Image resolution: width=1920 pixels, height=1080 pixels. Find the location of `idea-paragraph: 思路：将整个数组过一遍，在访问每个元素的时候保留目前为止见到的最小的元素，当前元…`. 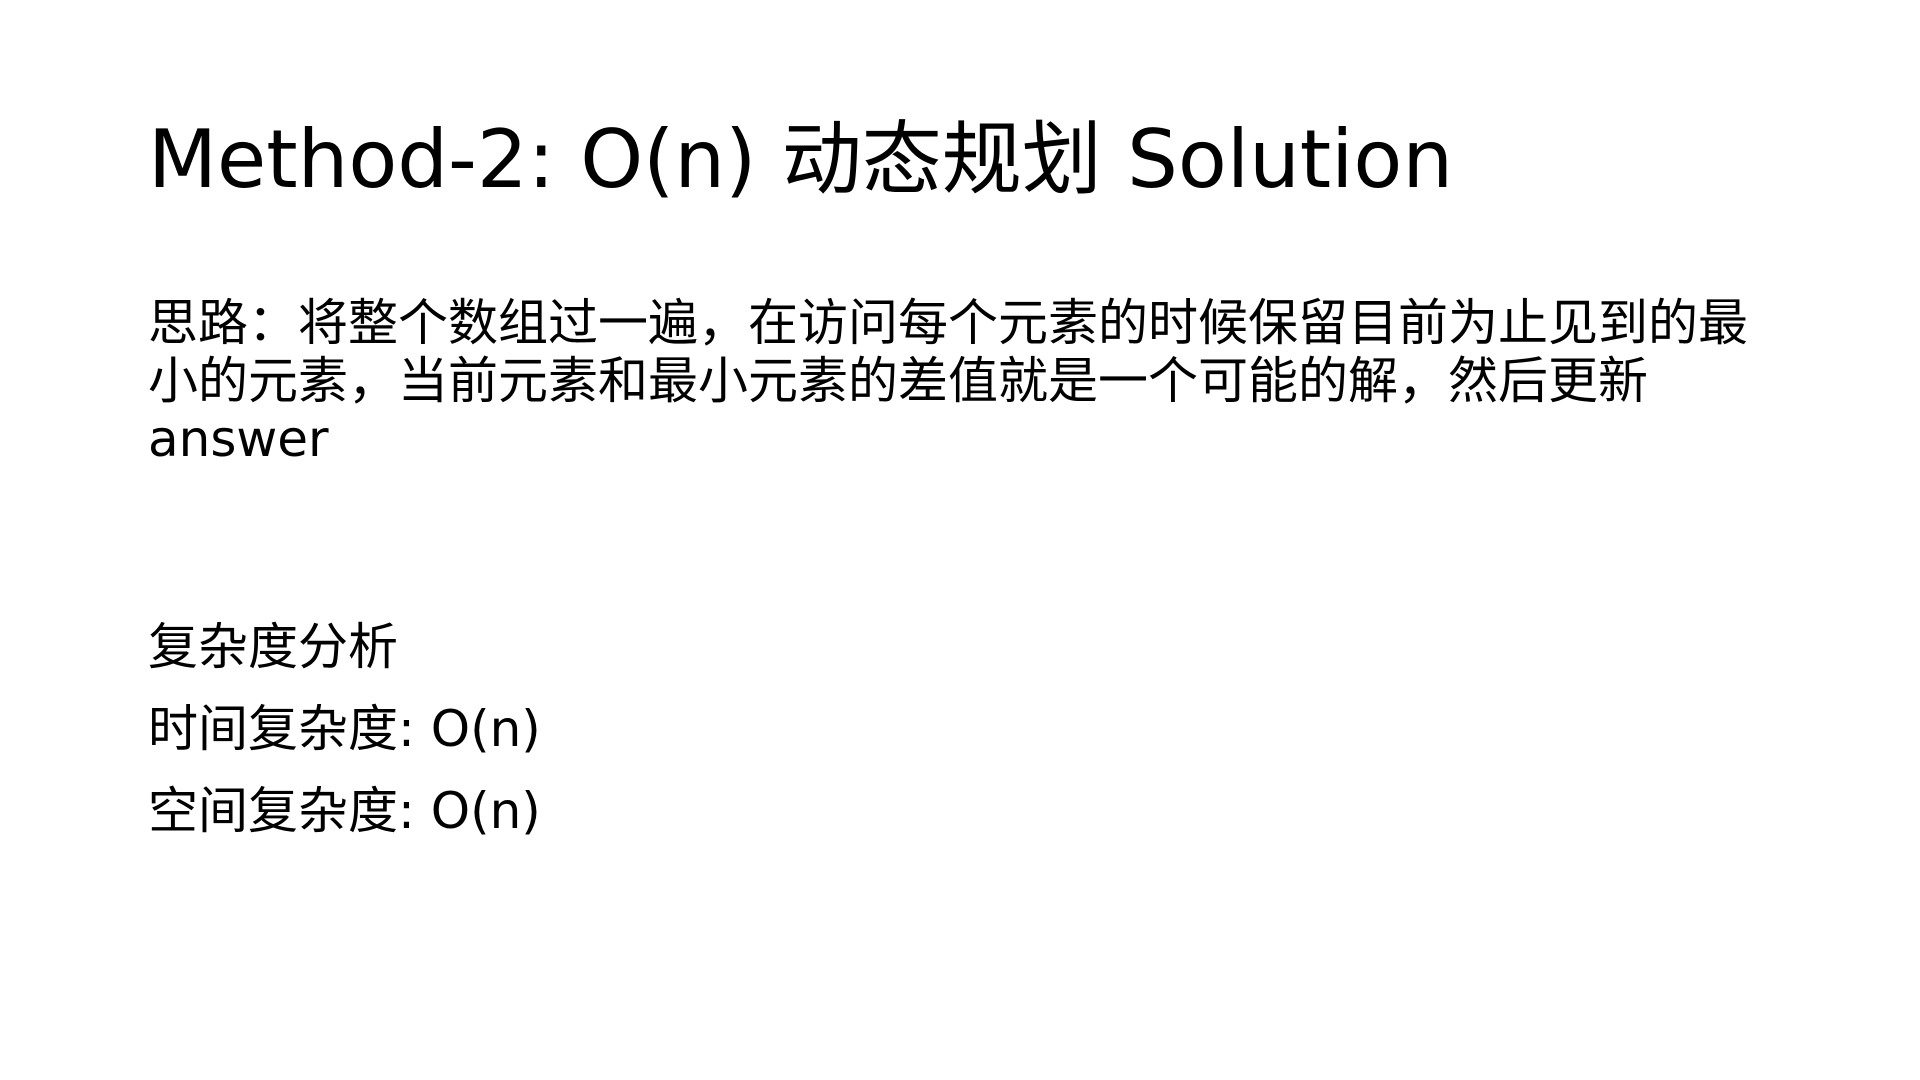

idea-paragraph: 思路：将整个数组过一遍，在访问每个元素的时候保留目前为止见到的最小的元素，当前元… is located at coordinates (948, 381).